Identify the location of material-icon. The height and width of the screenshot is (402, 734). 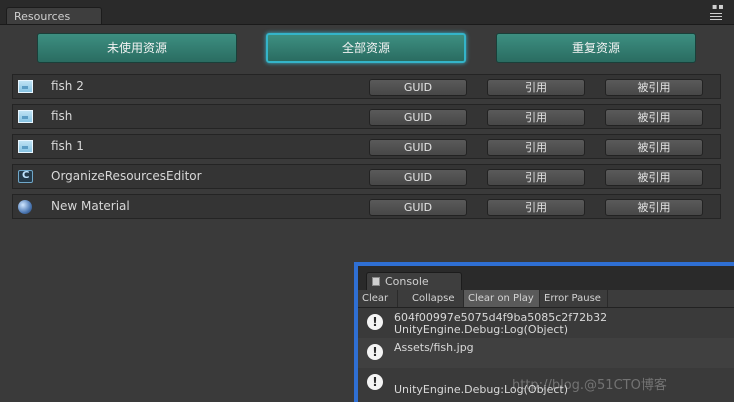
(25, 207).